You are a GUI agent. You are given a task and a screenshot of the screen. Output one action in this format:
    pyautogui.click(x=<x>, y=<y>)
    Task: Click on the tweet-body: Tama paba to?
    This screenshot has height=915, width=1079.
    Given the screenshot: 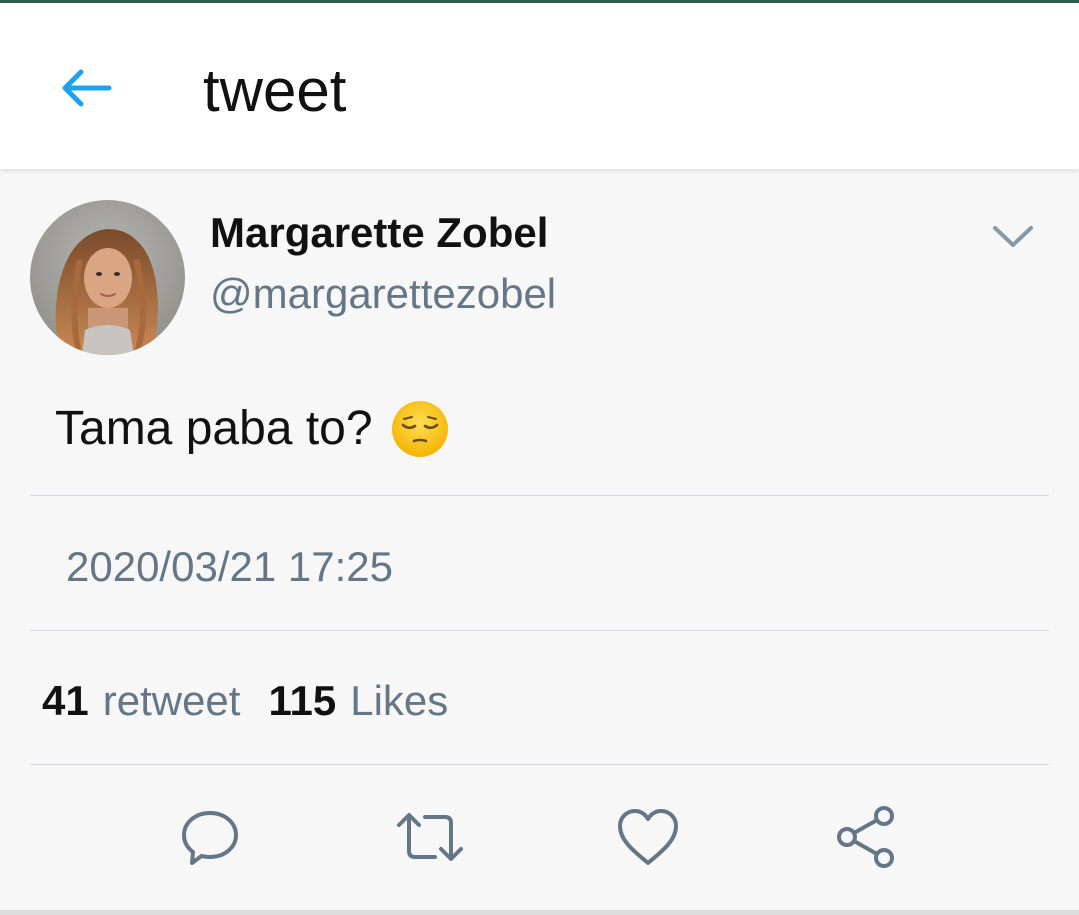 What is the action you would take?
    pyautogui.click(x=252, y=429)
    